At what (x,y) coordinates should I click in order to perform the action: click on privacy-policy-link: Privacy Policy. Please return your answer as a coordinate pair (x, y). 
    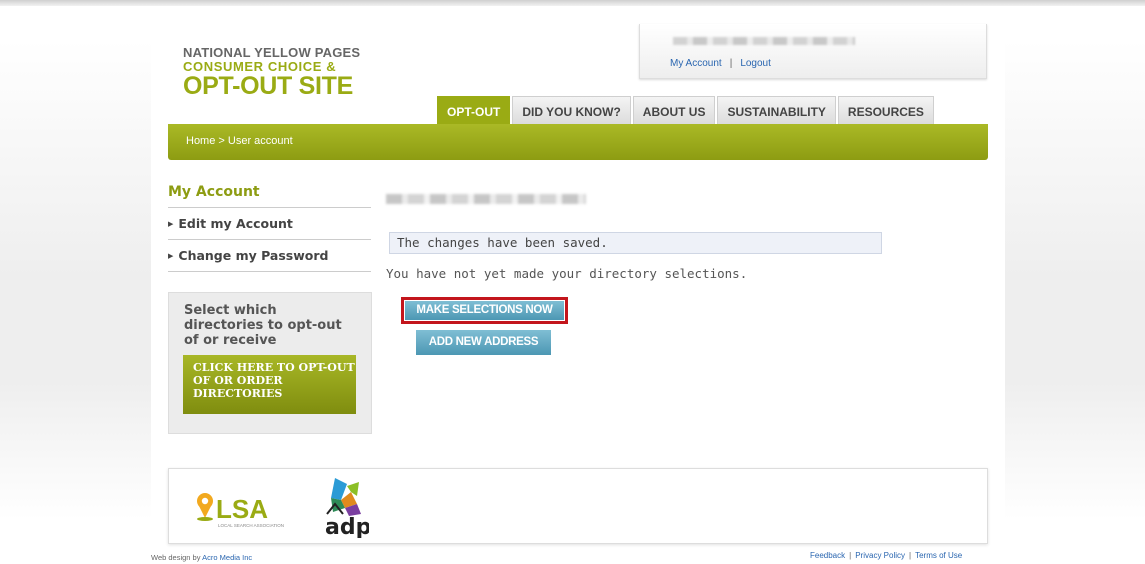
    Looking at the image, I should click on (880, 555).